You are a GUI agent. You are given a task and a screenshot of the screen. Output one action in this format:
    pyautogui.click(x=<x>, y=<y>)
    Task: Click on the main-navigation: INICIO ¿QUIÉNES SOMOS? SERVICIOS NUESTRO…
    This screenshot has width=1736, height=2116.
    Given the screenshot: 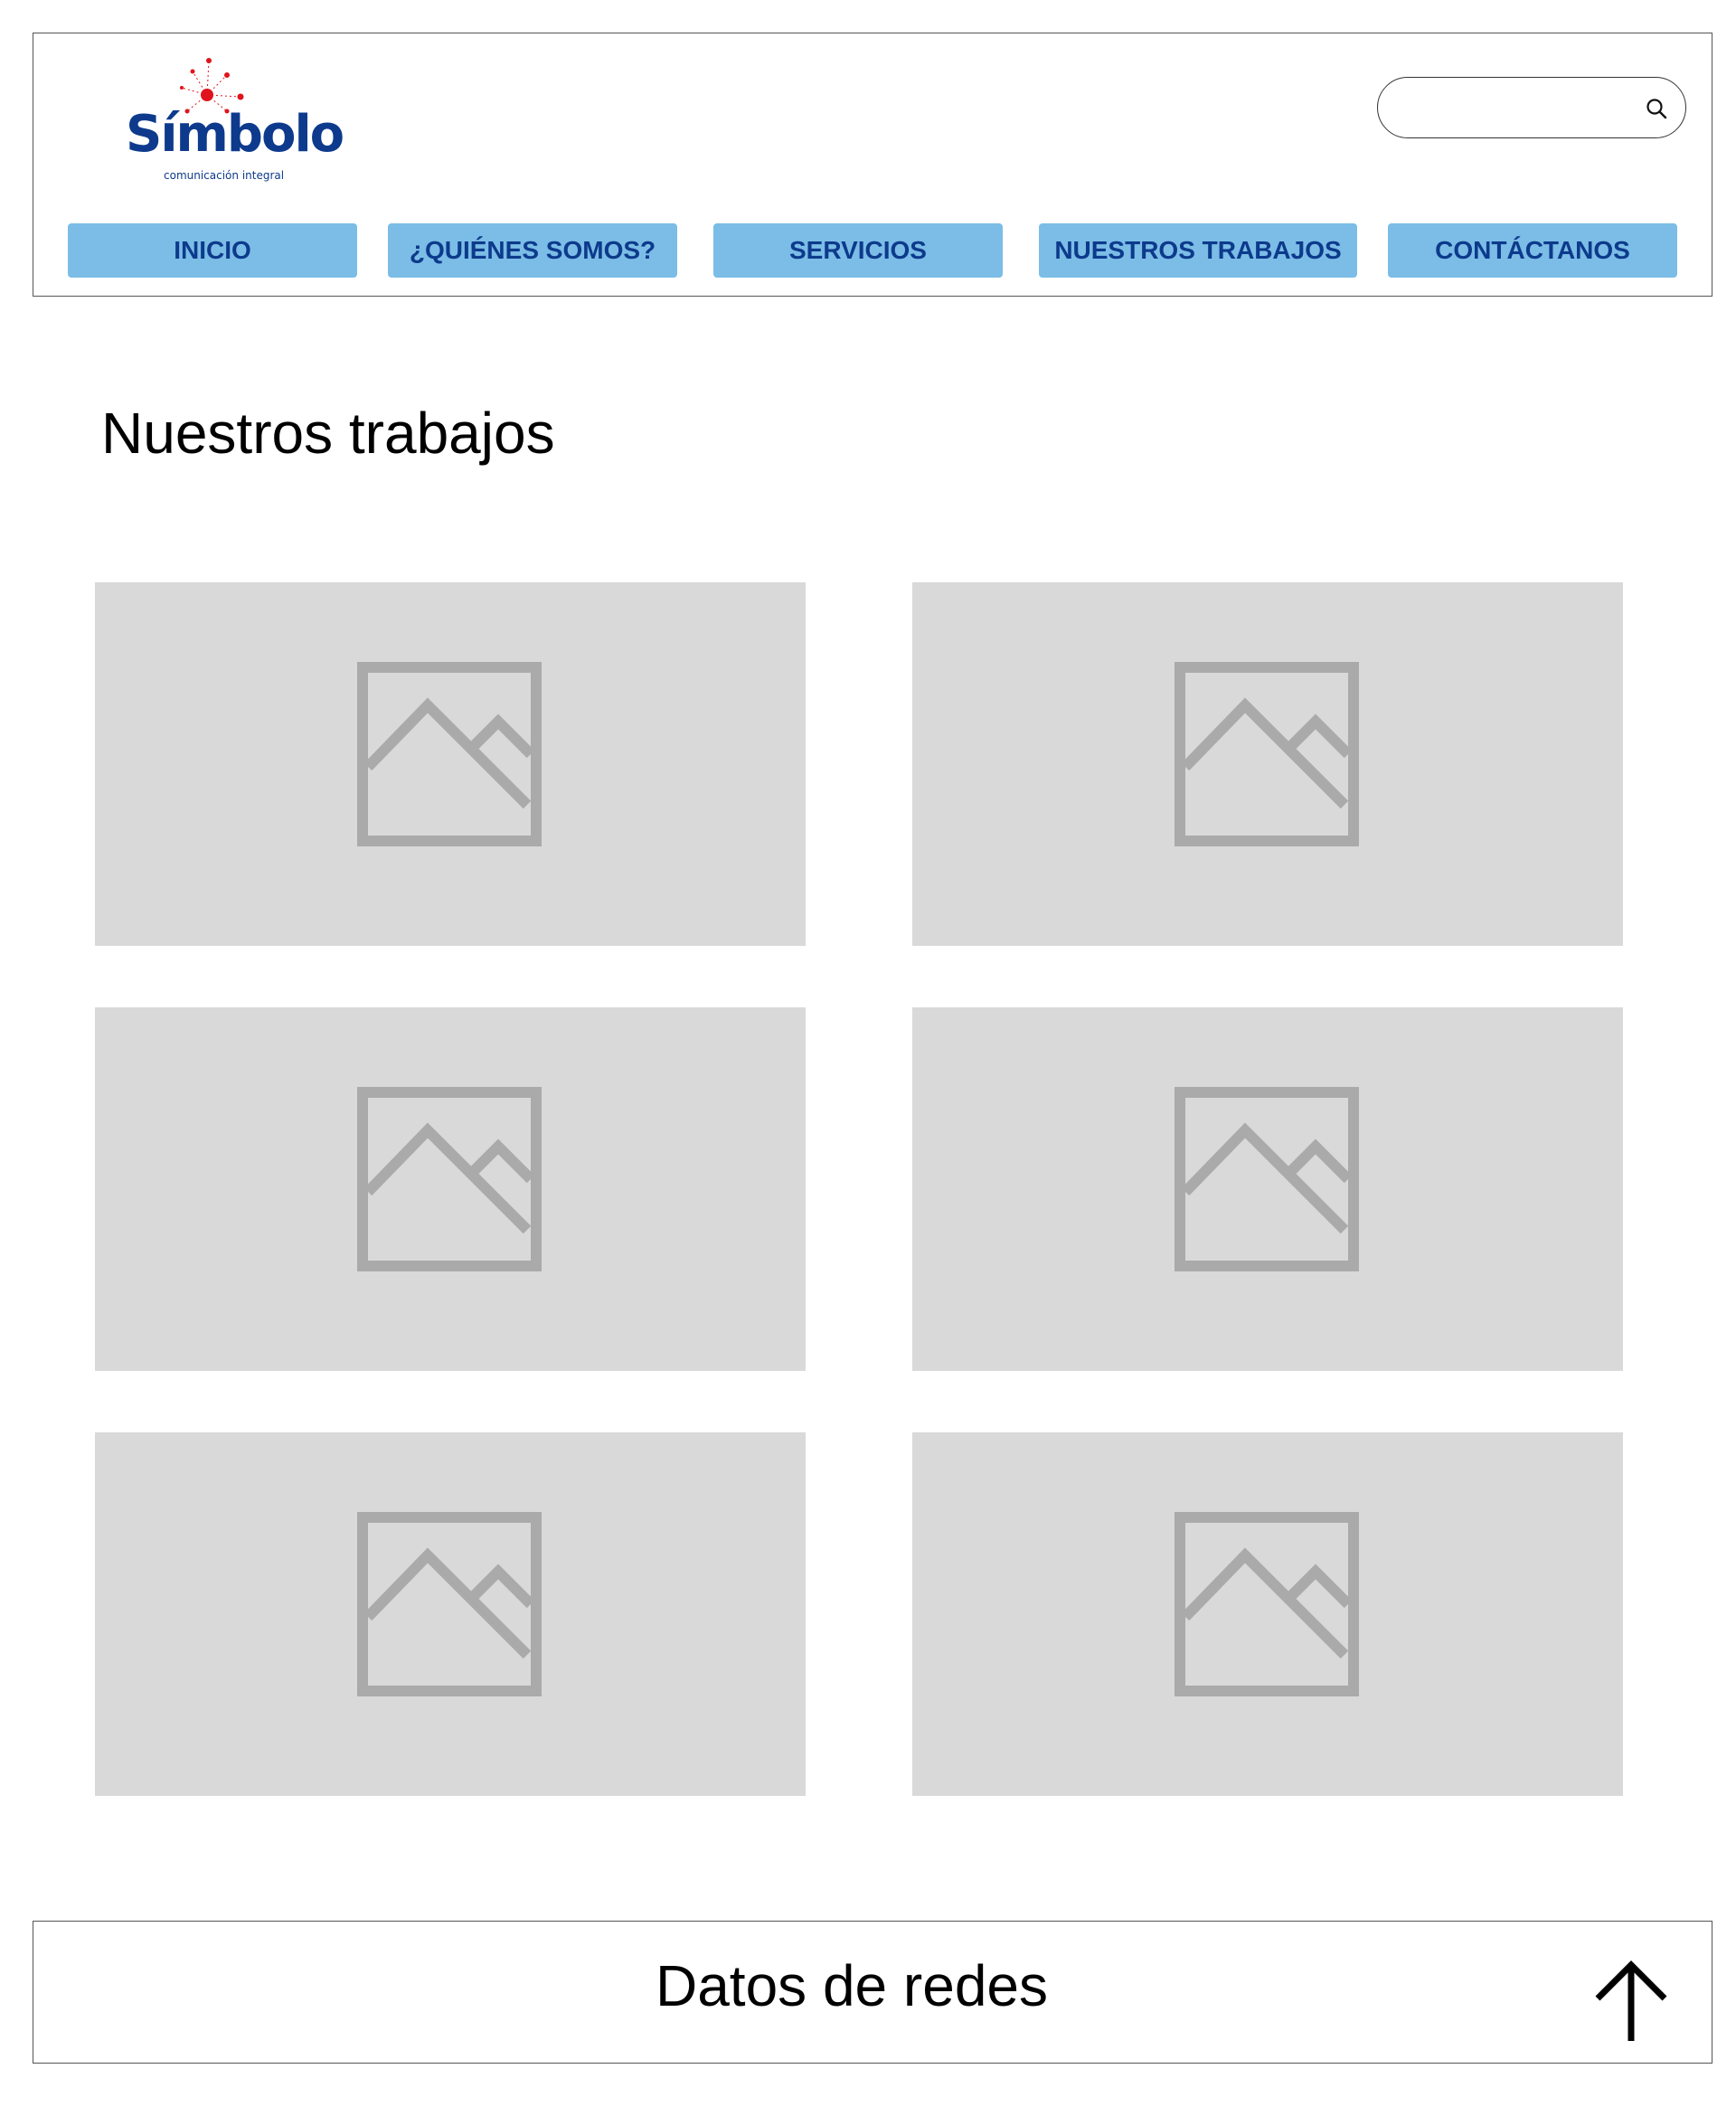 What is the action you would take?
    pyautogui.click(x=873, y=250)
    